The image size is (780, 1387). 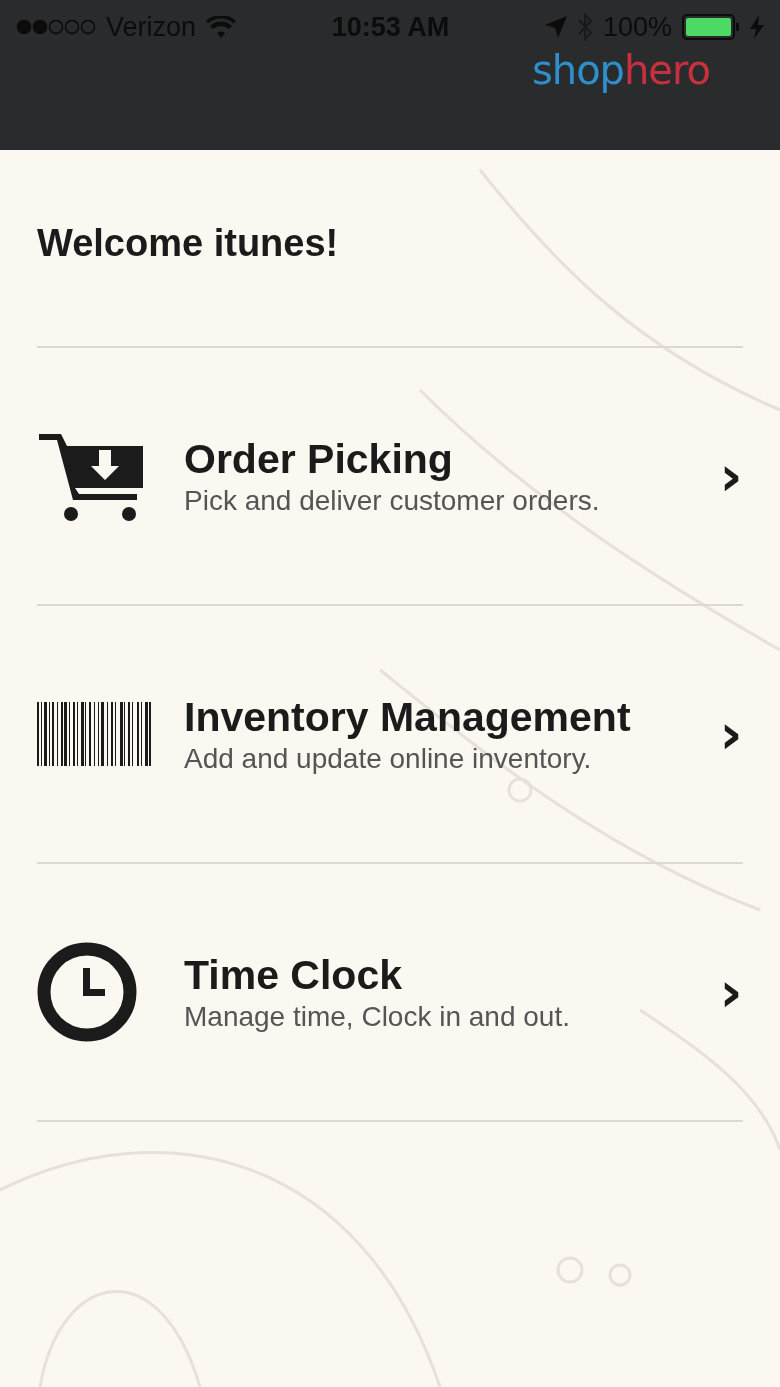 I want to click on menu-item-subtitle: Add and update online inventory., so click(x=388, y=758).